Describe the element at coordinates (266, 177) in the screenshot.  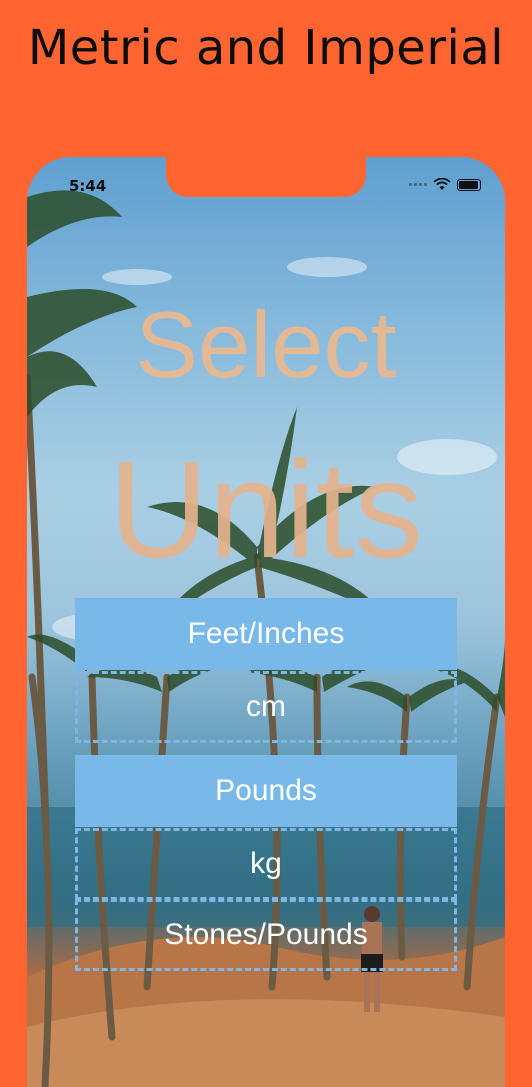
I see `device-notch` at that location.